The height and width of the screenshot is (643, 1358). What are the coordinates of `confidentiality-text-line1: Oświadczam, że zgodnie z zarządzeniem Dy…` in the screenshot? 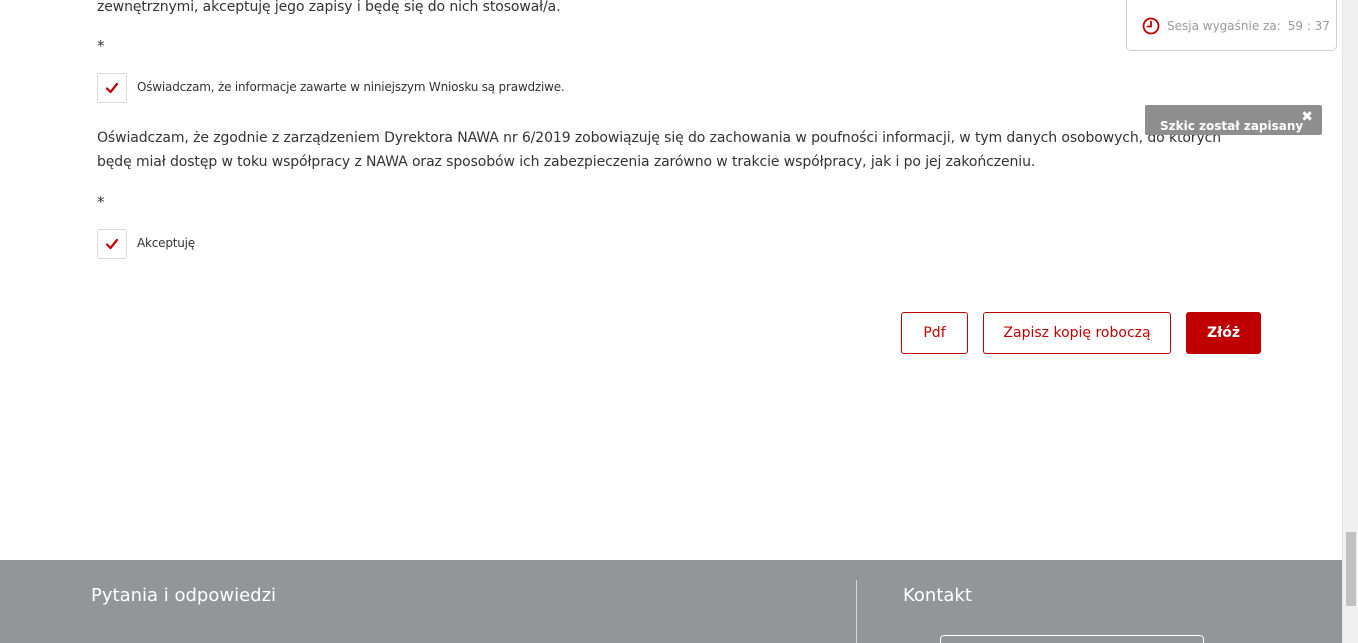 It's located at (659, 138).